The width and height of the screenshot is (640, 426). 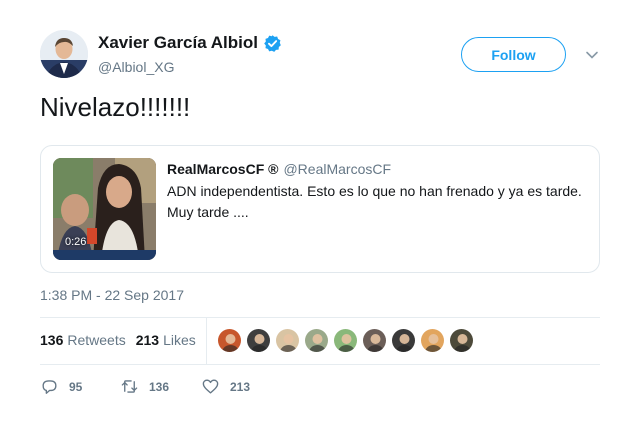 I want to click on liker-avatars, so click(x=347, y=340).